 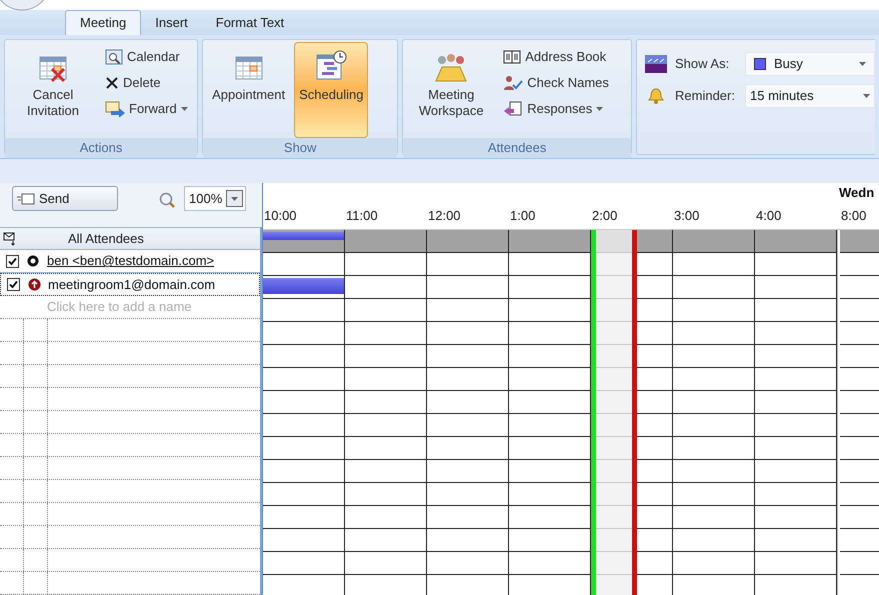 I want to click on group-label: Attendees, so click(x=517, y=148).